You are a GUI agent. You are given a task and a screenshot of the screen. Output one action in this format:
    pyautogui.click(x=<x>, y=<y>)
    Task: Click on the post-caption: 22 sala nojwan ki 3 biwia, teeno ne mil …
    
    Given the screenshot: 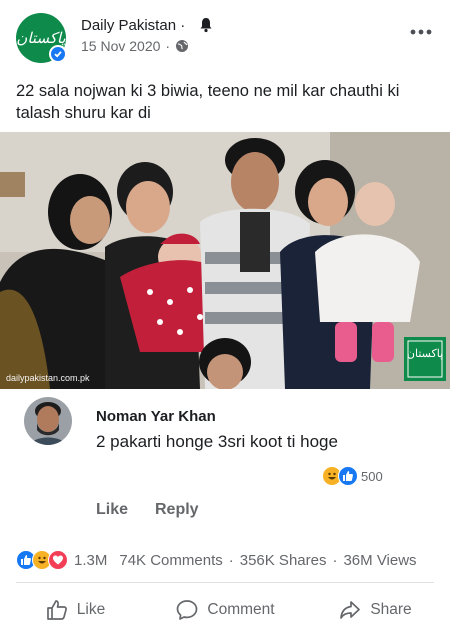 What is the action you would take?
    pyautogui.click(x=208, y=102)
    